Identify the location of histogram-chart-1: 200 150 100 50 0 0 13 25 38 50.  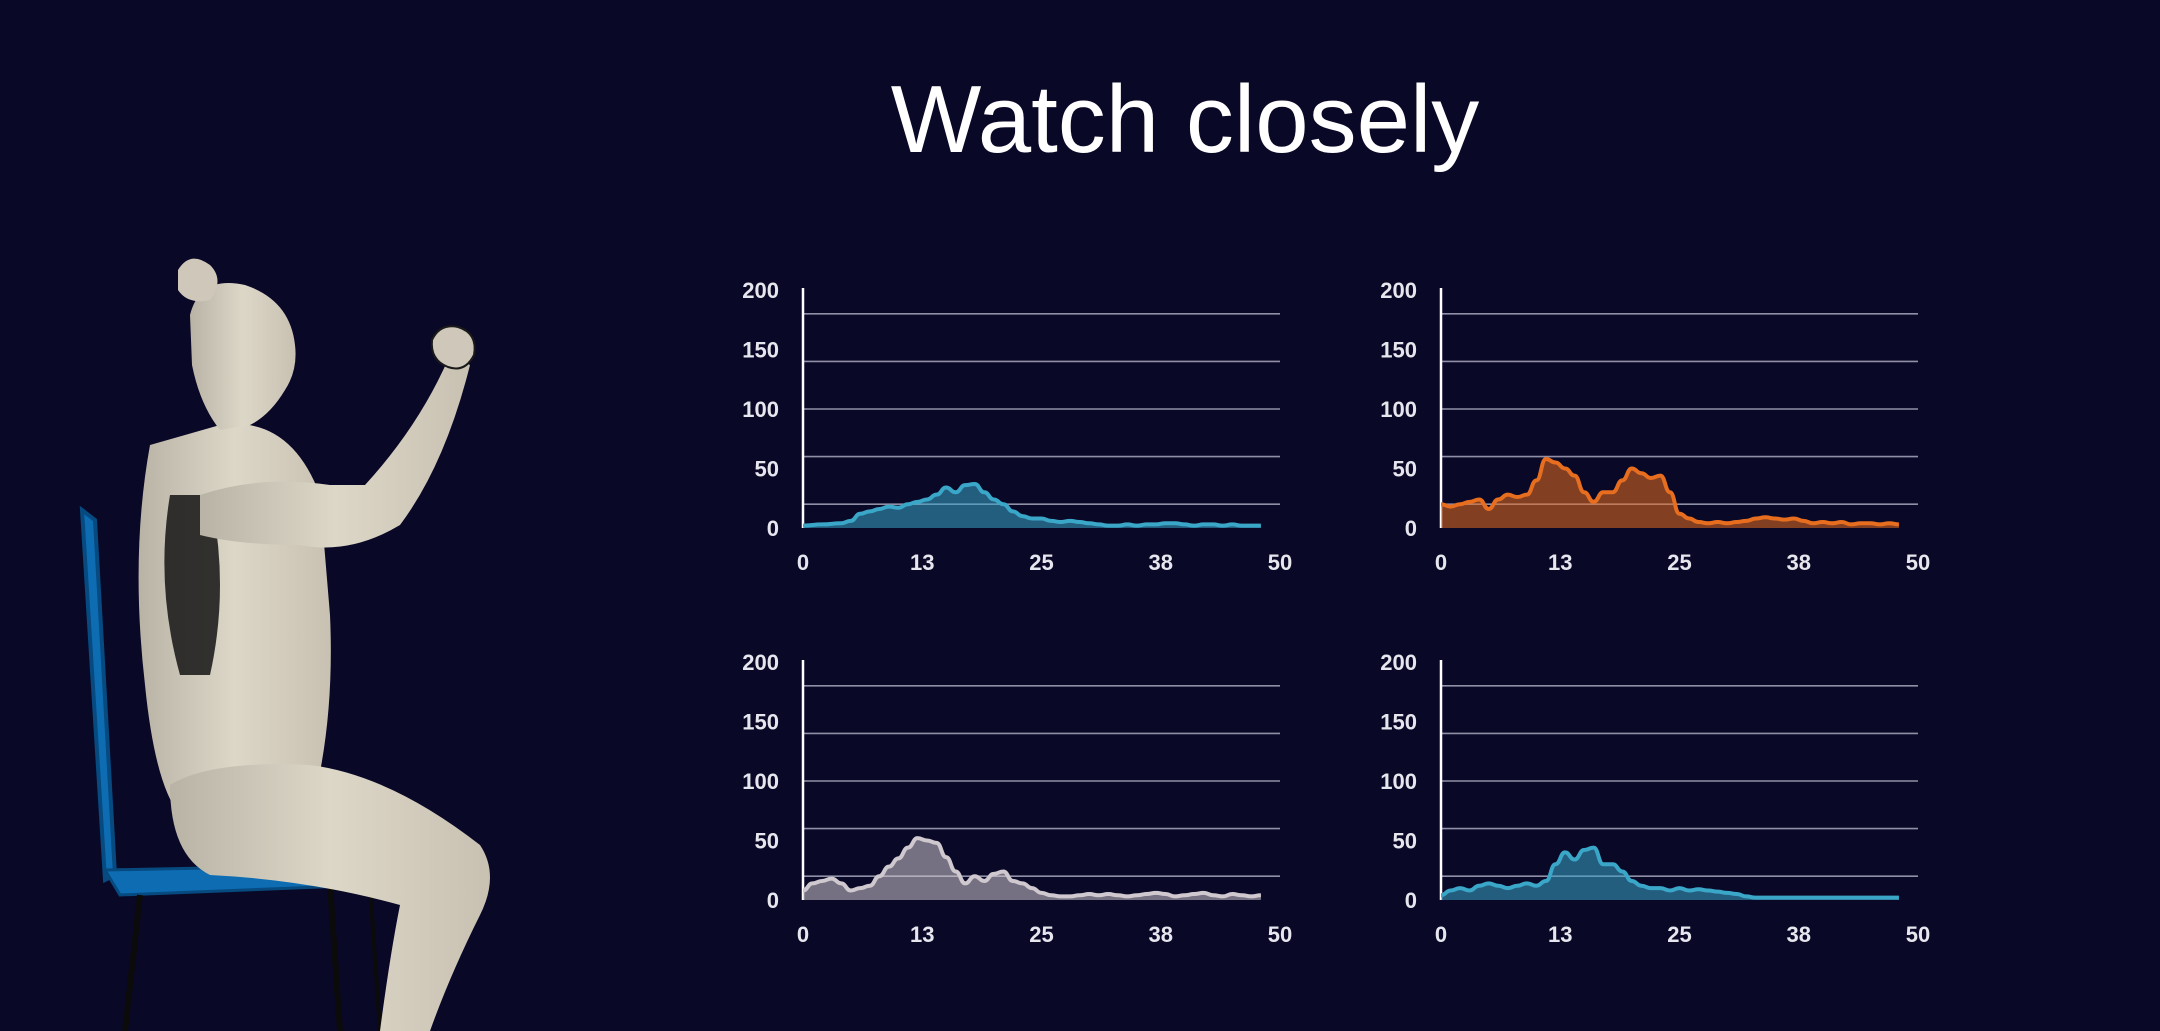
(1020, 452).